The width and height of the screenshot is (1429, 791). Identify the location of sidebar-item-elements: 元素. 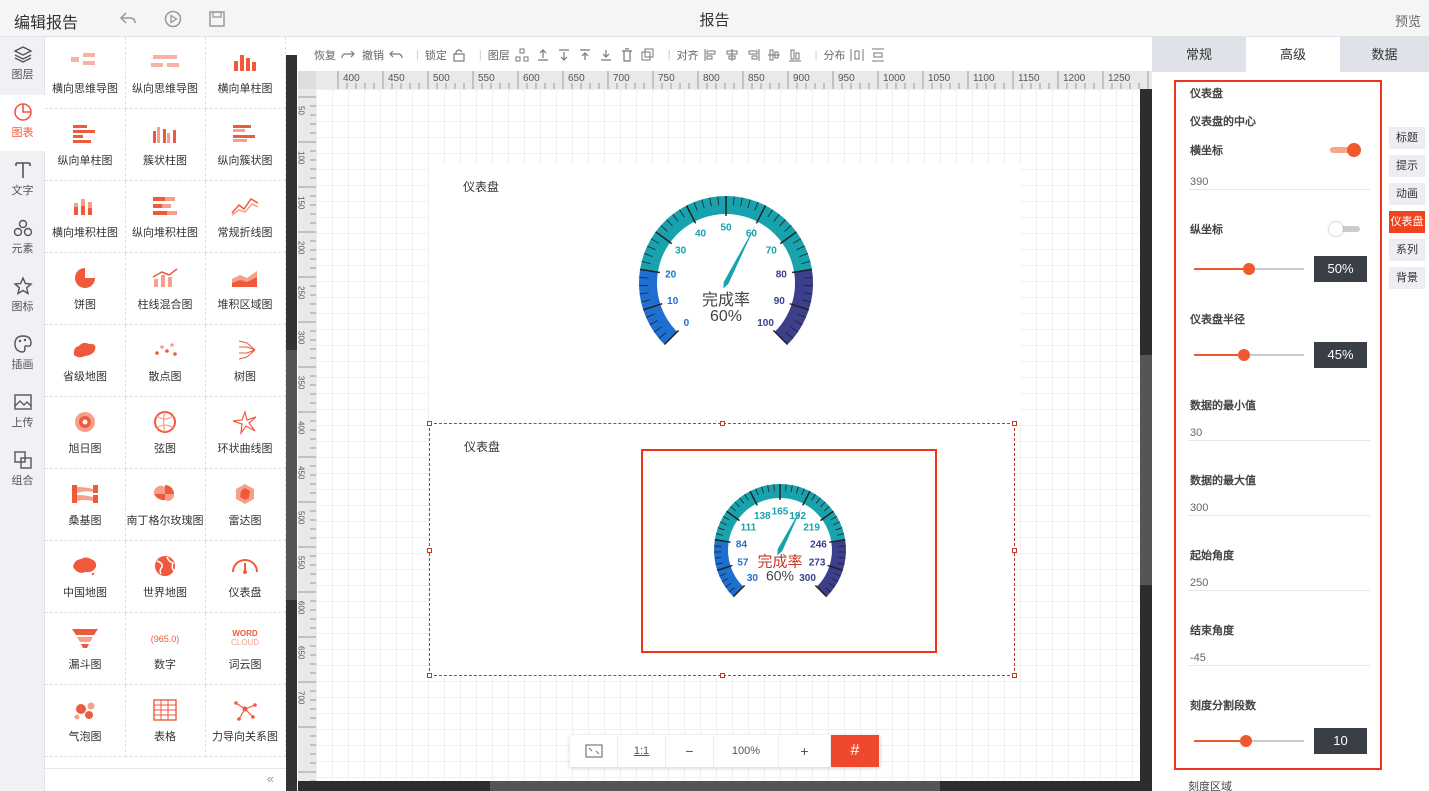
(22, 239).